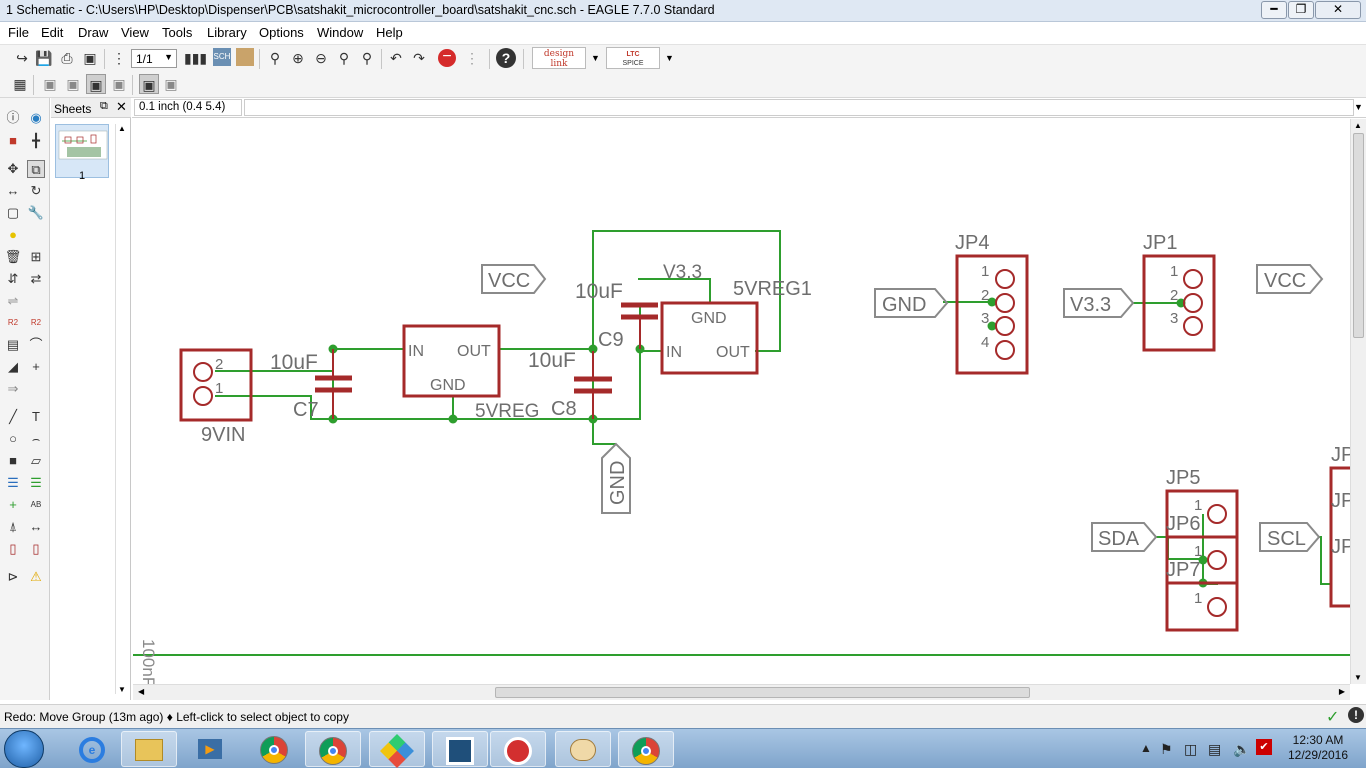 This screenshot has width=1366, height=768. What do you see at coordinates (36, 367) in the screenshot?
I see `invoke-icon: +` at bounding box center [36, 367].